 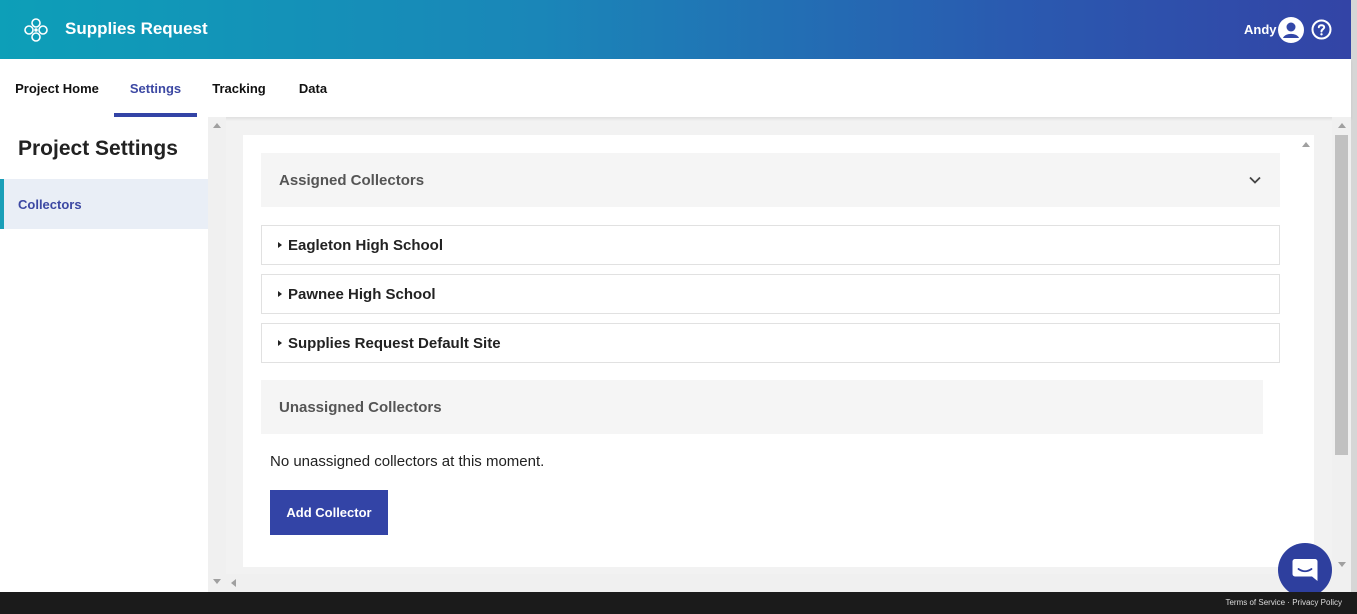 What do you see at coordinates (155, 88) in the screenshot?
I see `tab-settings: Settings` at bounding box center [155, 88].